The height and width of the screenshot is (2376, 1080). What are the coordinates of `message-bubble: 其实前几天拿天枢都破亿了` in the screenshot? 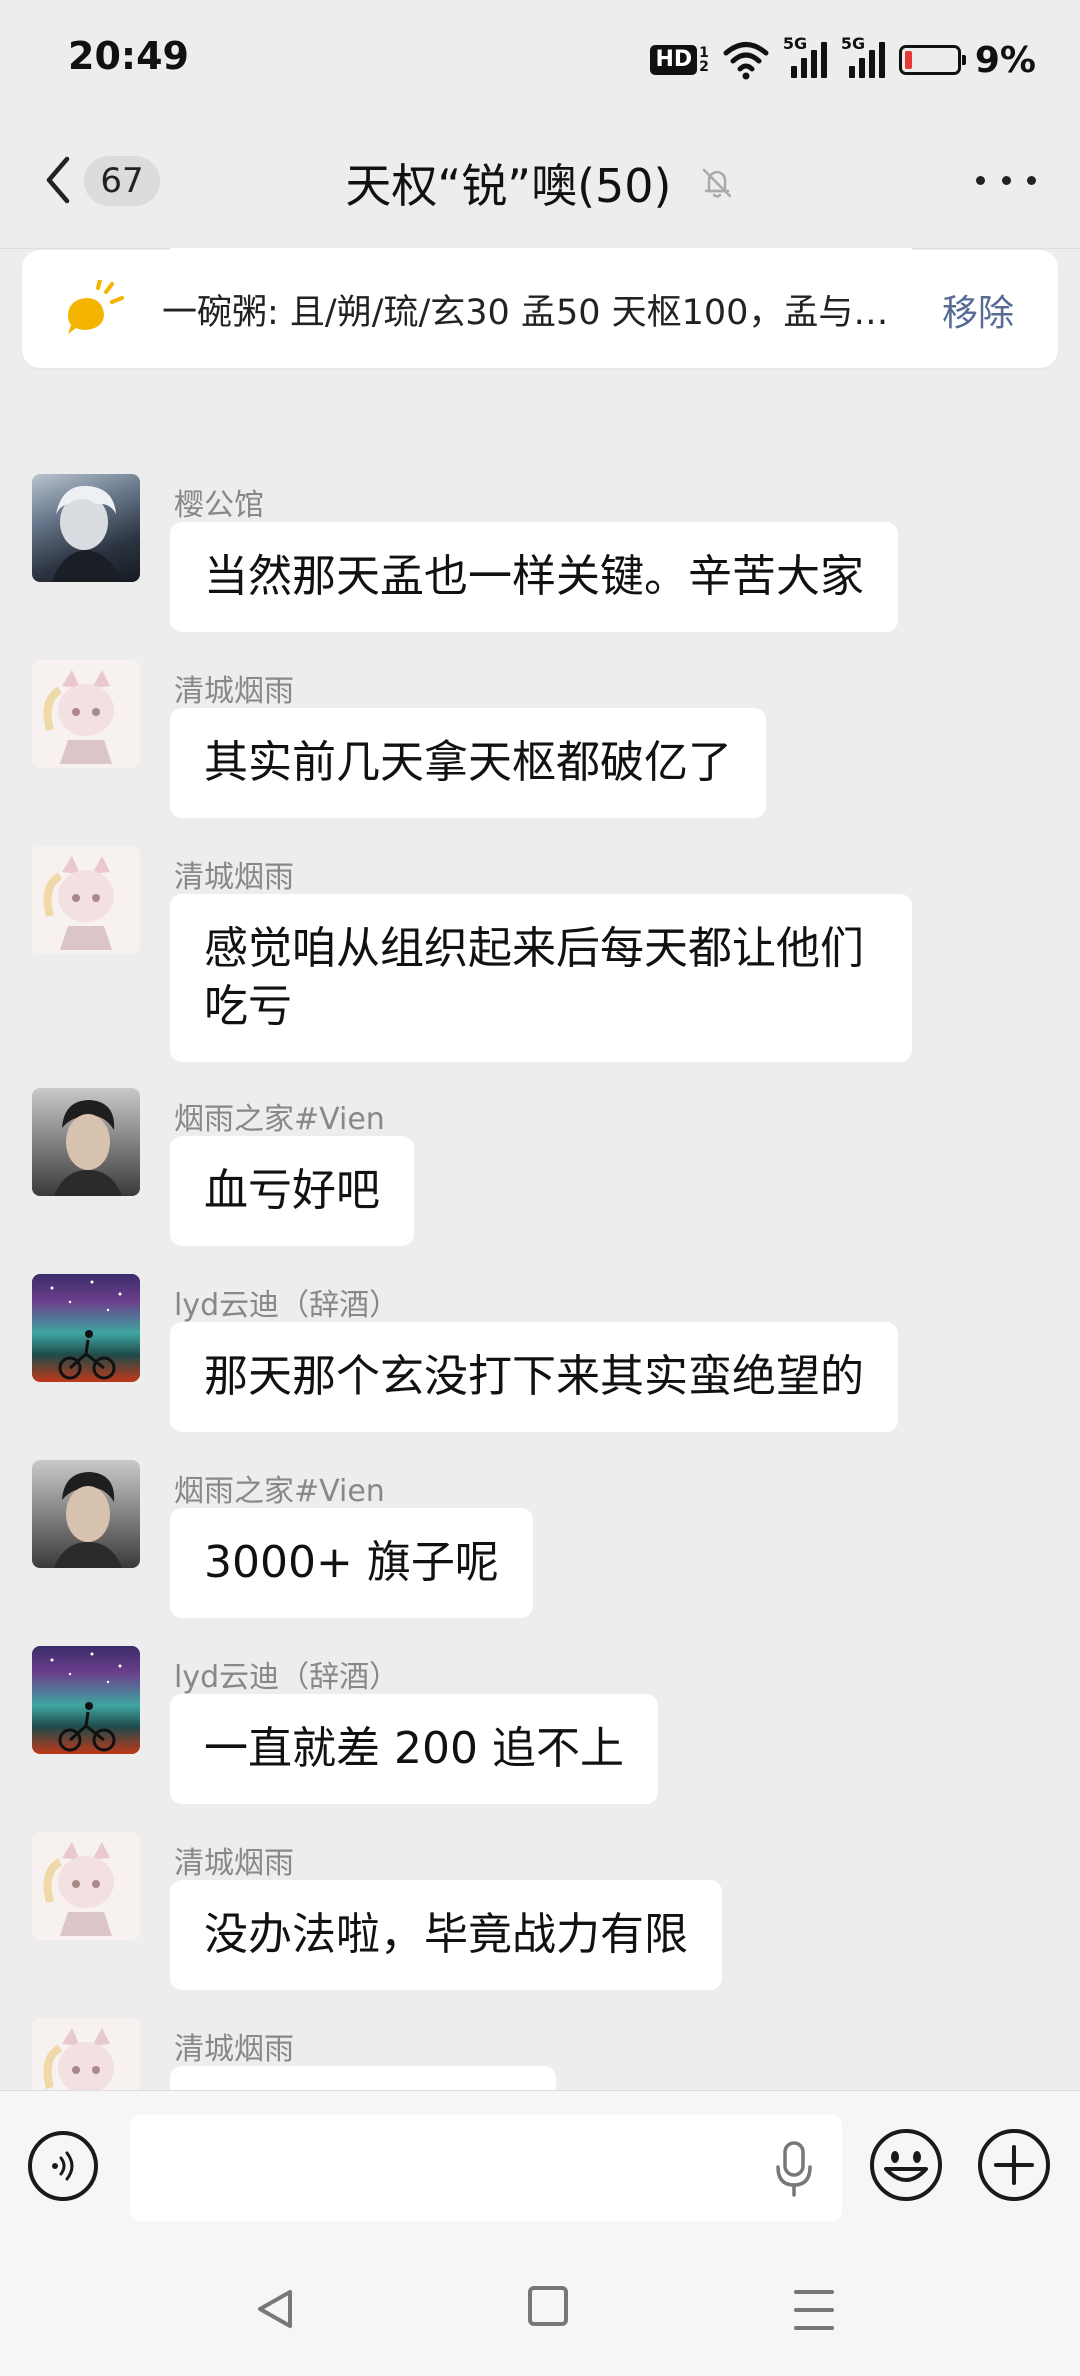 It's located at (468, 763).